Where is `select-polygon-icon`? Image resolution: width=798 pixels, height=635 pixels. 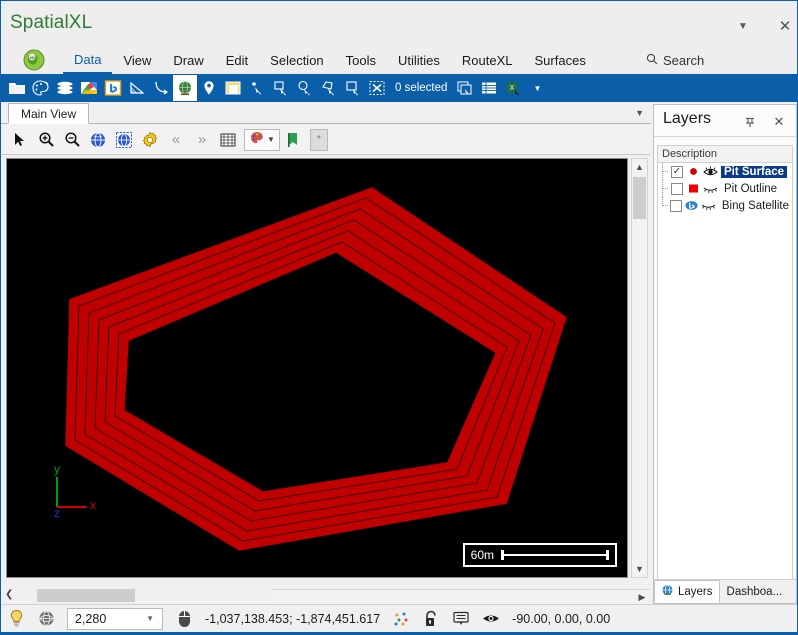
select-polygon-icon is located at coordinates (329, 88).